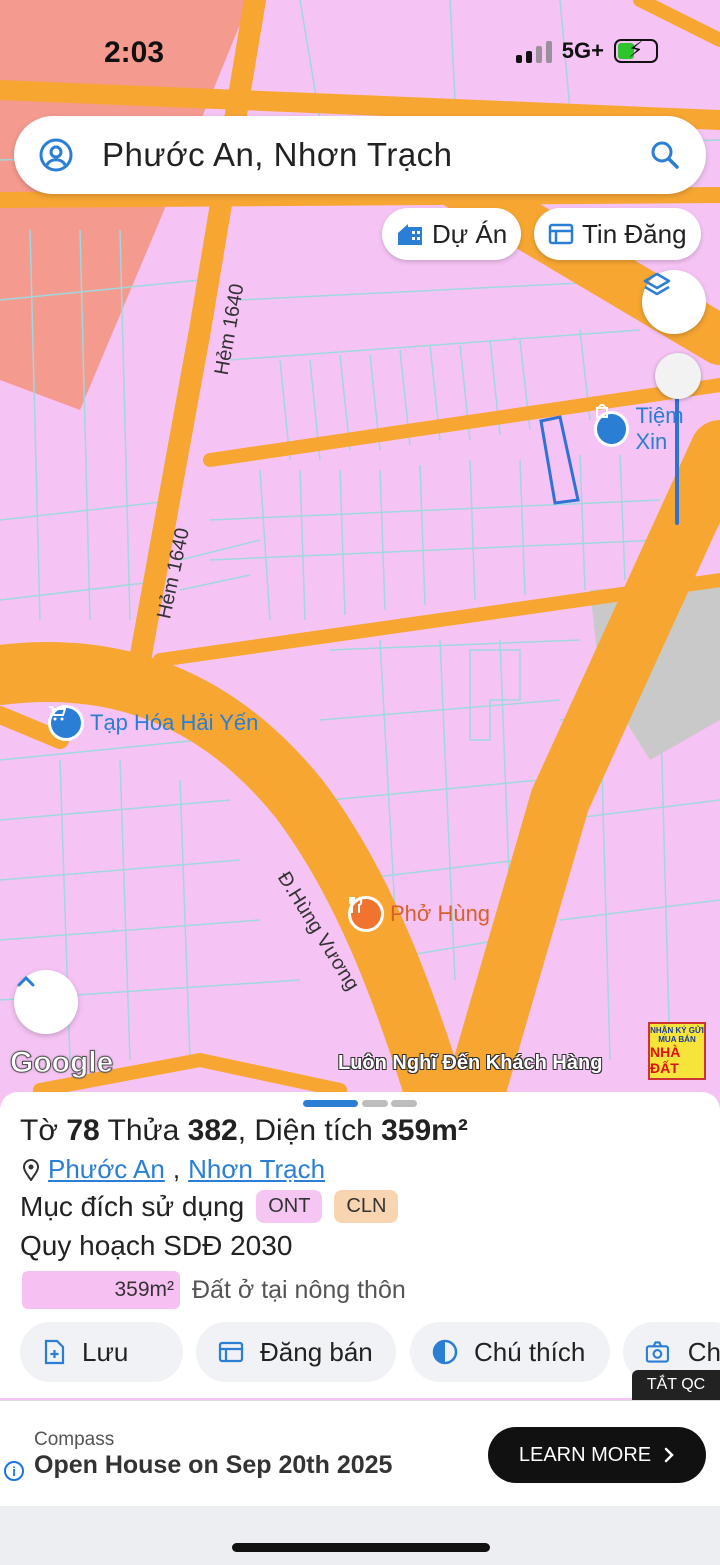  I want to click on usage-label: Mục đích sử dụng, so click(132, 1206).